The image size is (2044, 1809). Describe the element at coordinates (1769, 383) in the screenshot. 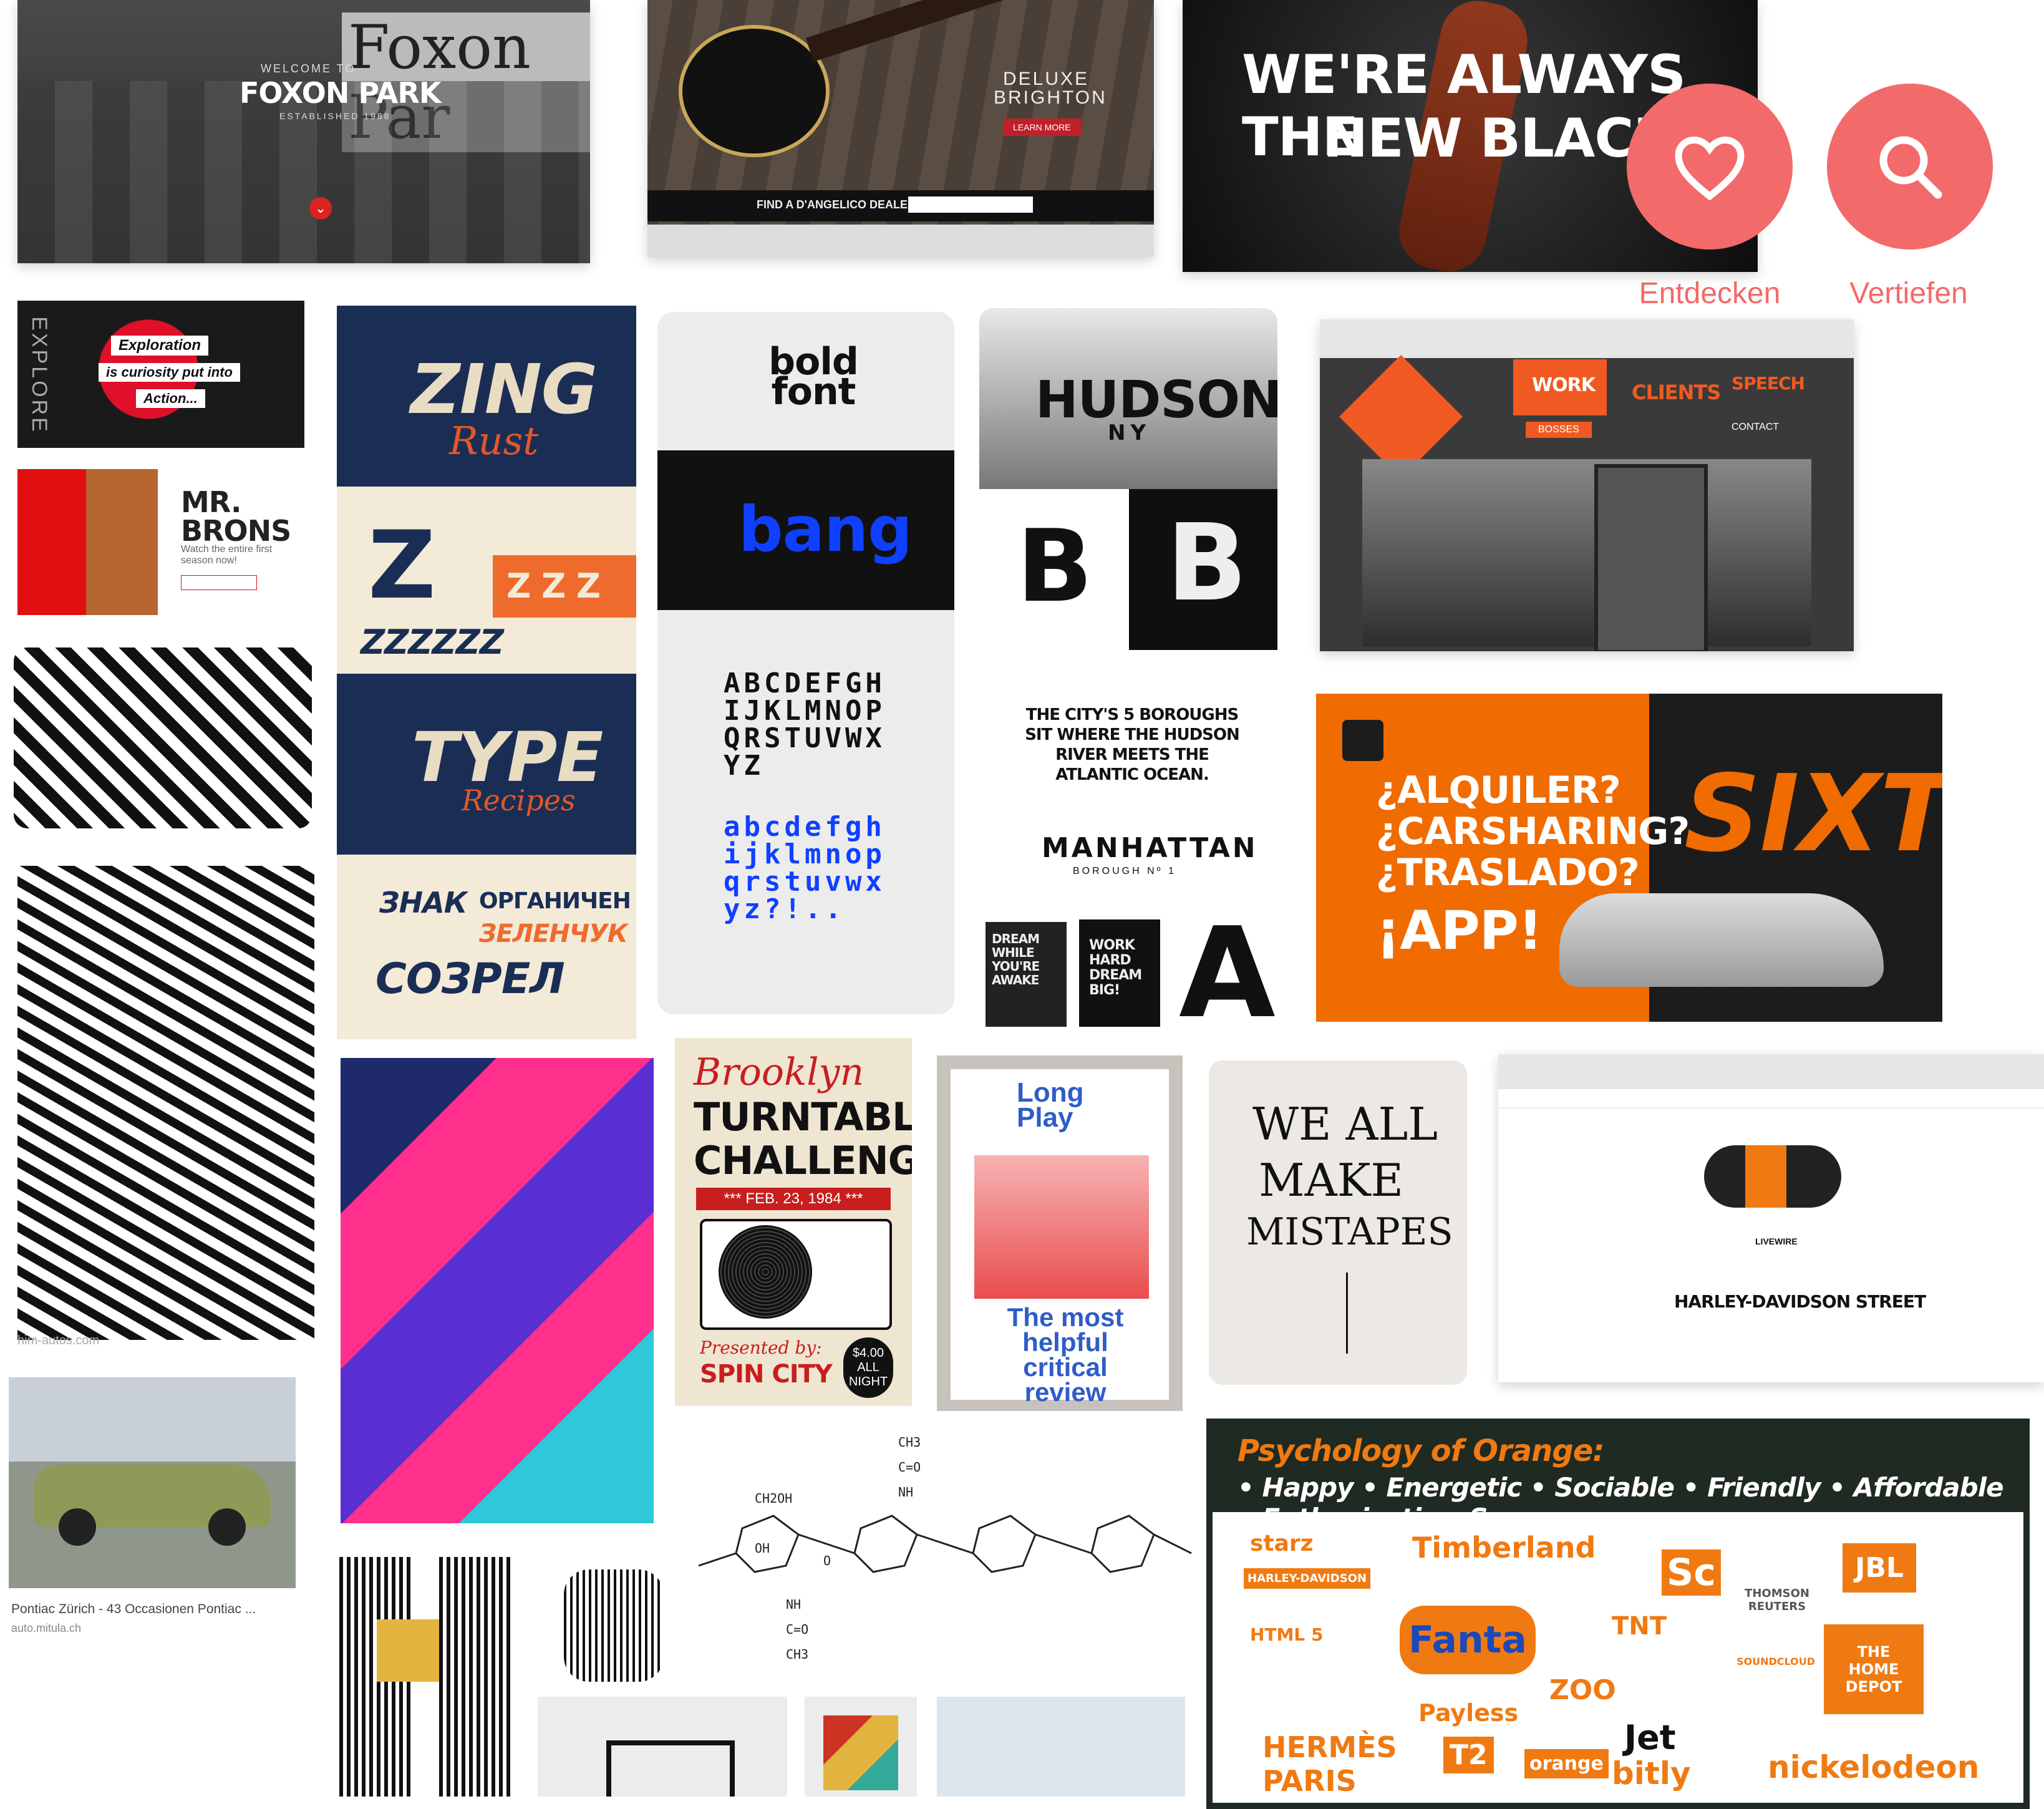

I see `site-speech: SPEECH` at that location.